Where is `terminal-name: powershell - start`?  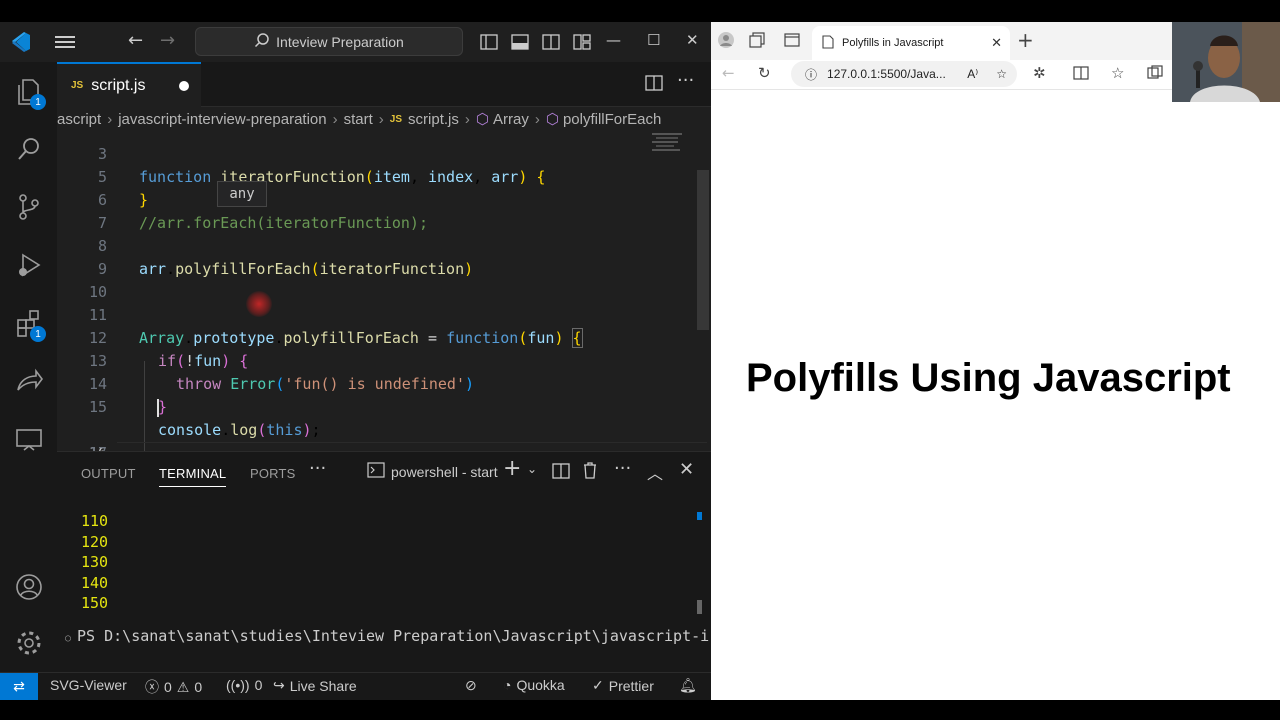
terminal-name: powershell - start is located at coordinates (444, 471).